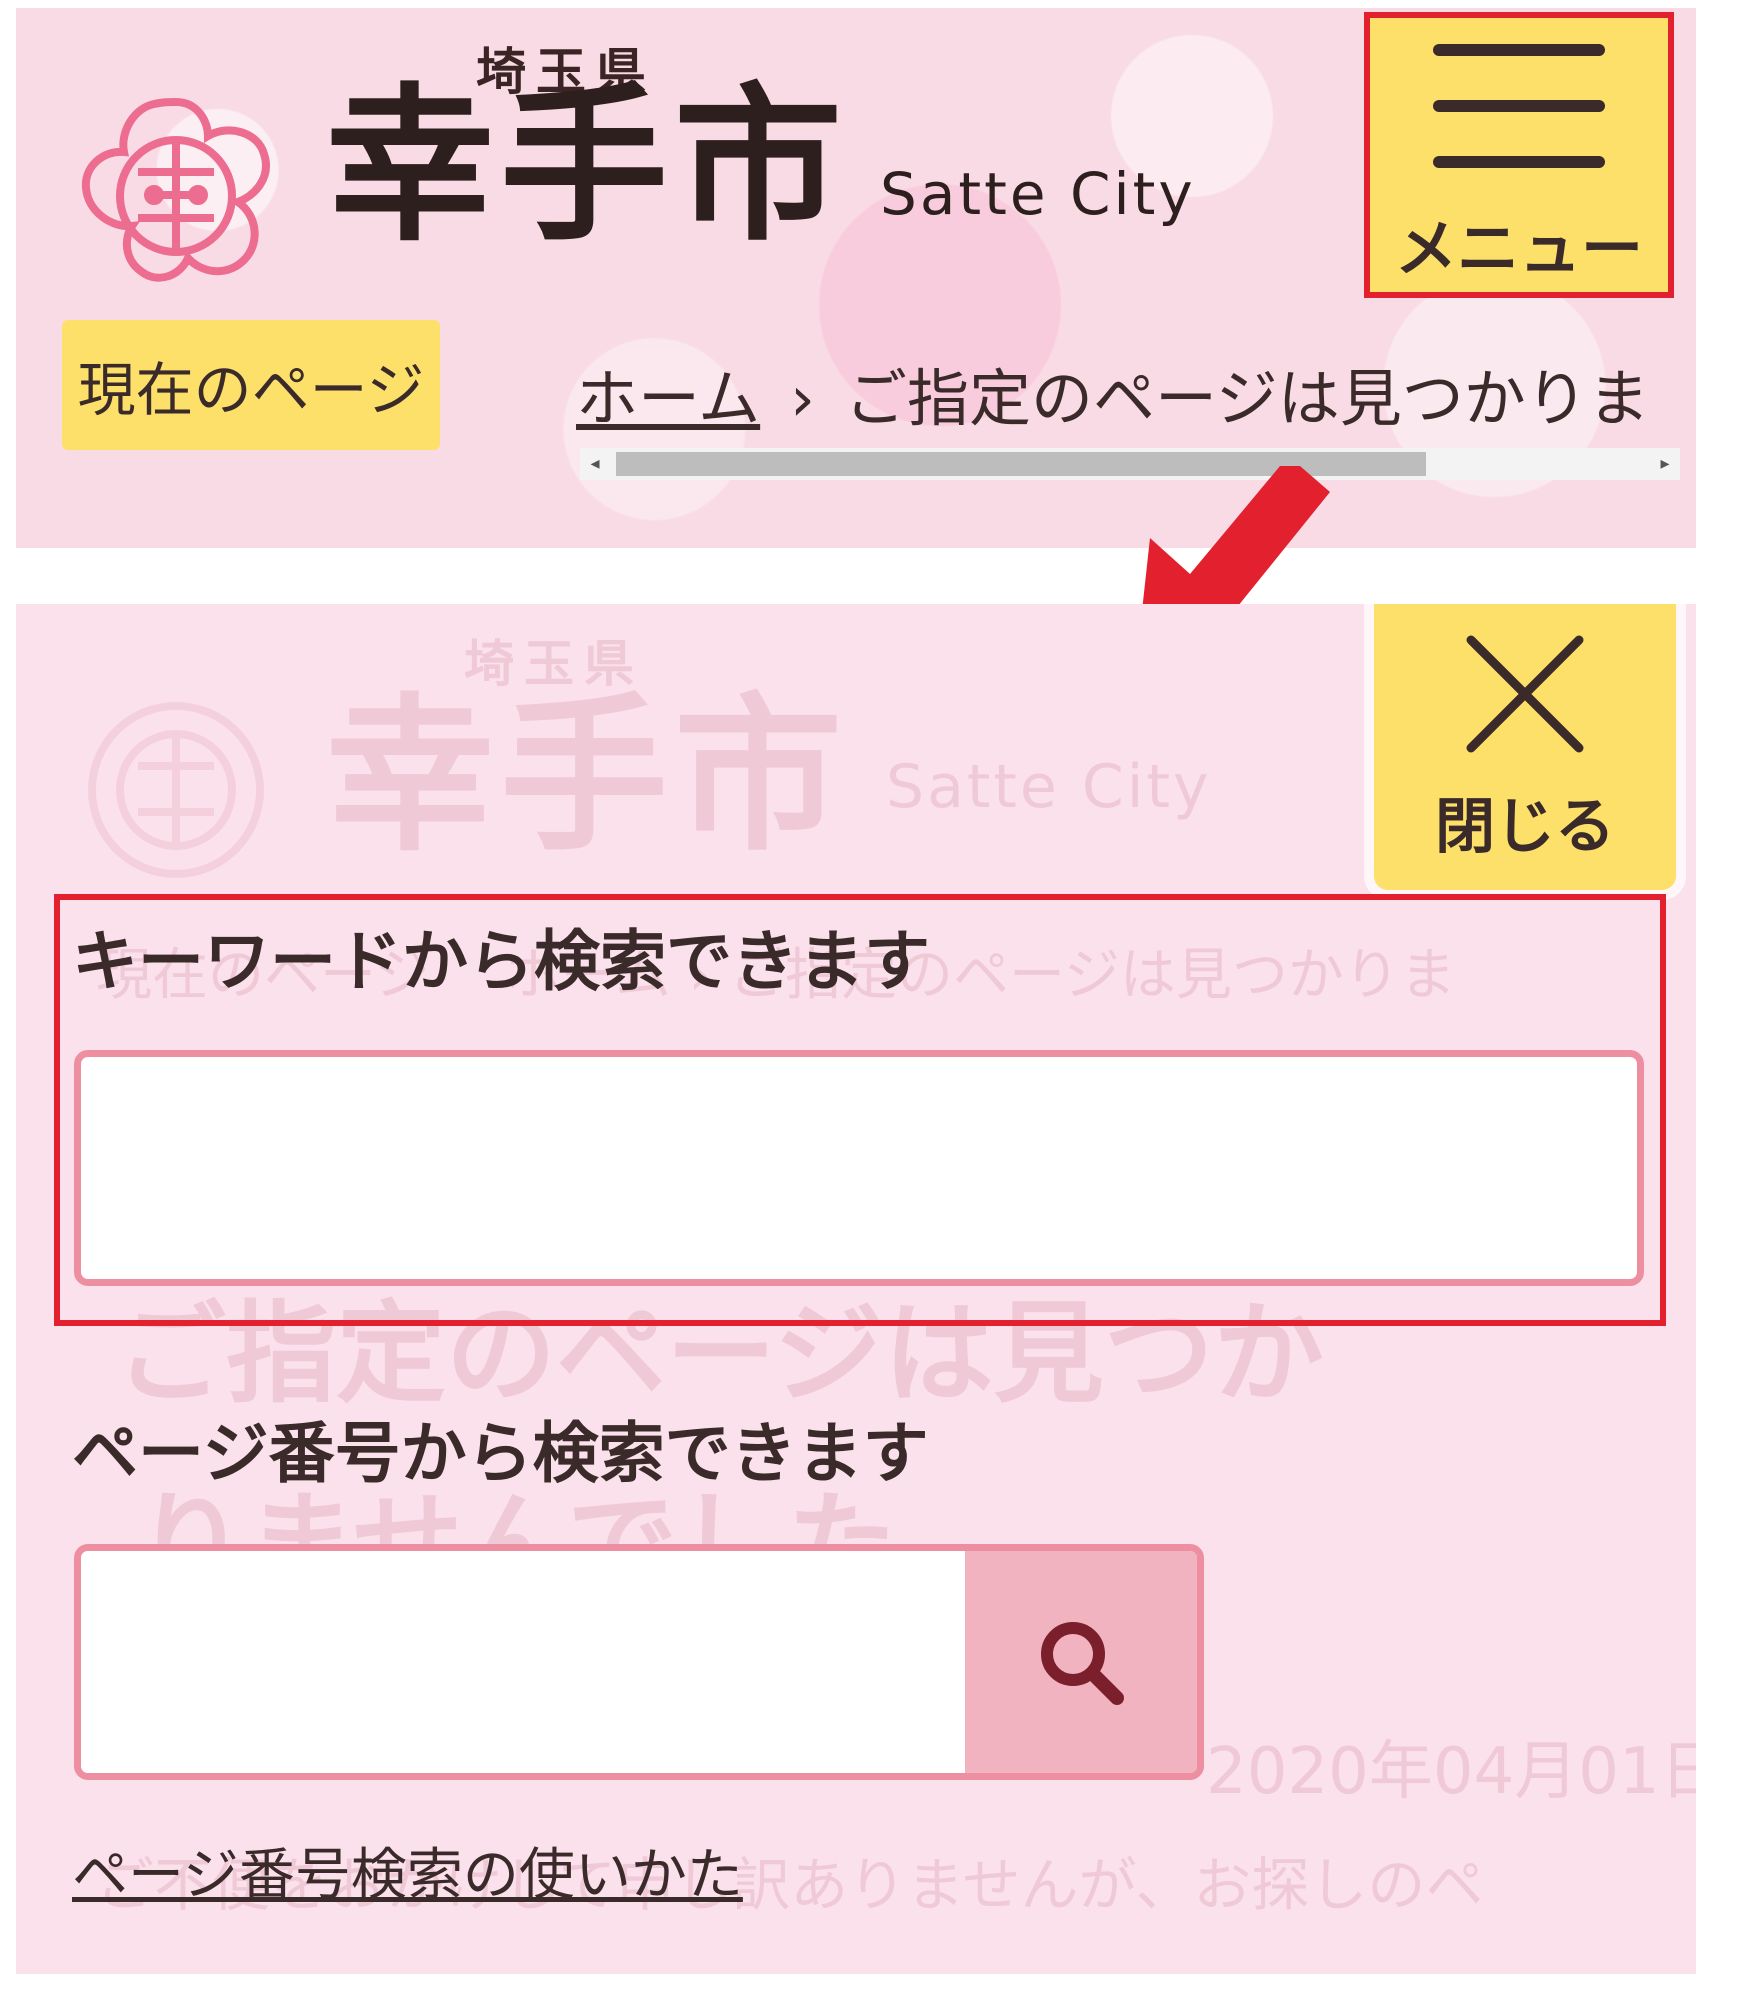  I want to click on breadcrumb-home-link: ホーム, so click(668, 398).